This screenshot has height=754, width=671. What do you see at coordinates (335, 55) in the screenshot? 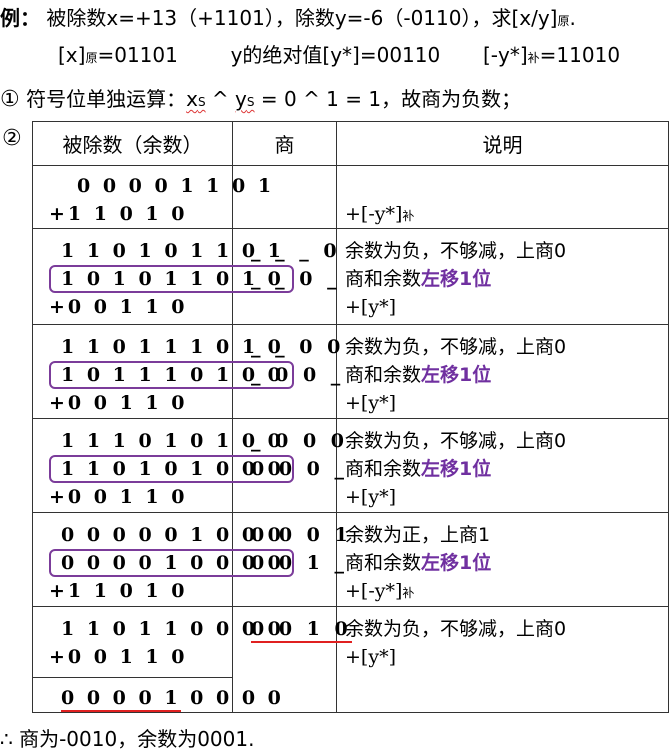
I see `y-abs: y的绝对值[y*]=00110` at bounding box center [335, 55].